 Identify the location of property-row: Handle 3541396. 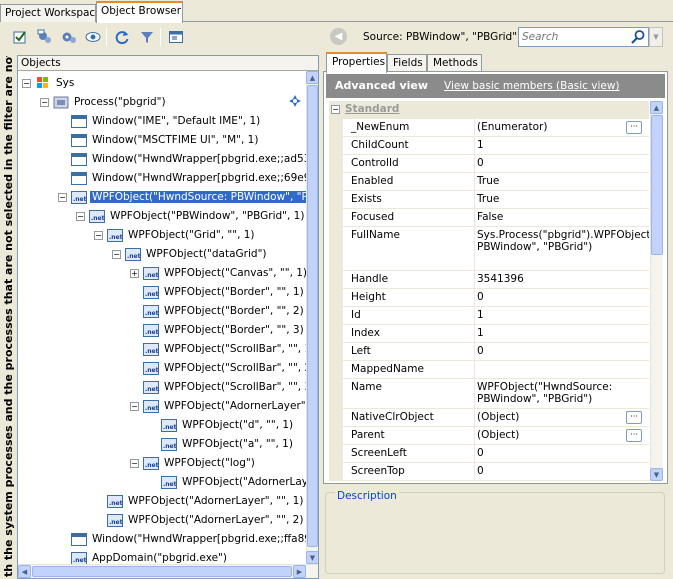
(489, 280).